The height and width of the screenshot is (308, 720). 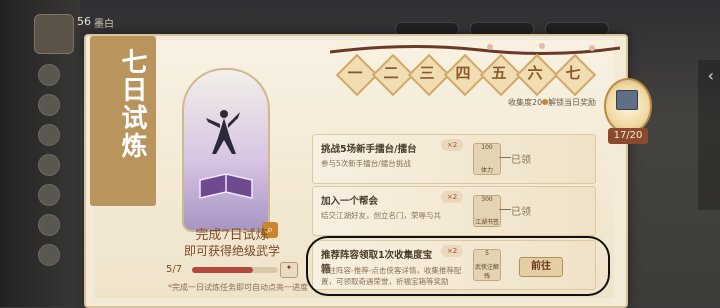 I want to click on reward-qty: 100, so click(x=487, y=147).